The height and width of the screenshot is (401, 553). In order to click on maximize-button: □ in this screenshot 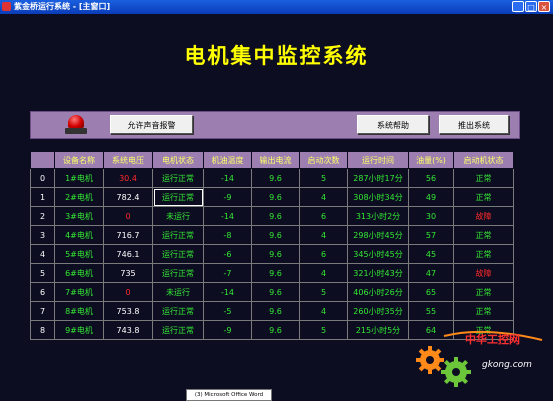, I will do `click(531, 6)`.